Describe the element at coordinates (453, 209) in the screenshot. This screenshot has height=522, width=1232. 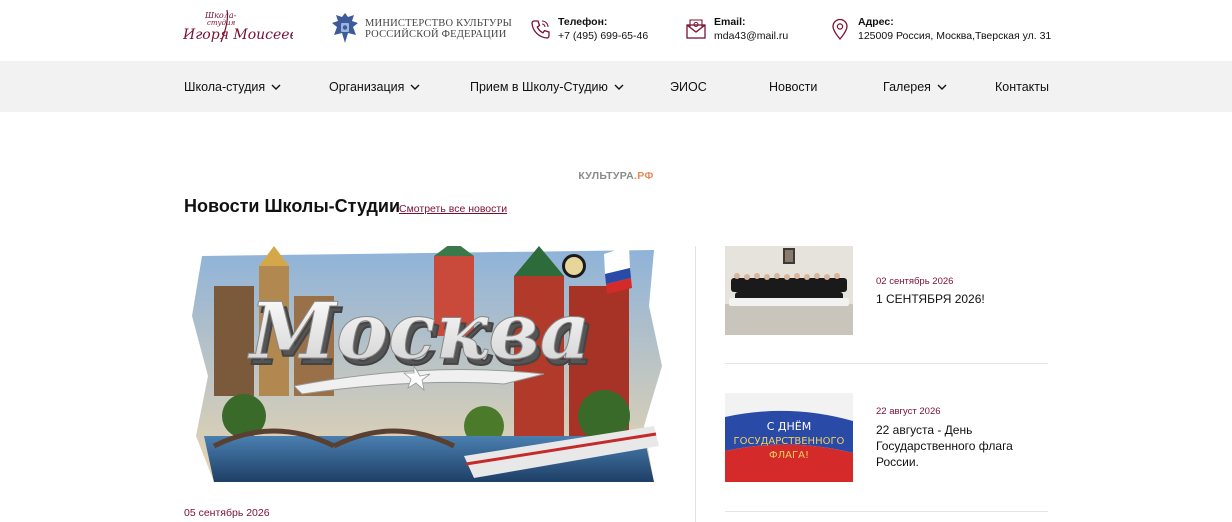
I see `see-all-news-link: Смотреть все новости` at that location.